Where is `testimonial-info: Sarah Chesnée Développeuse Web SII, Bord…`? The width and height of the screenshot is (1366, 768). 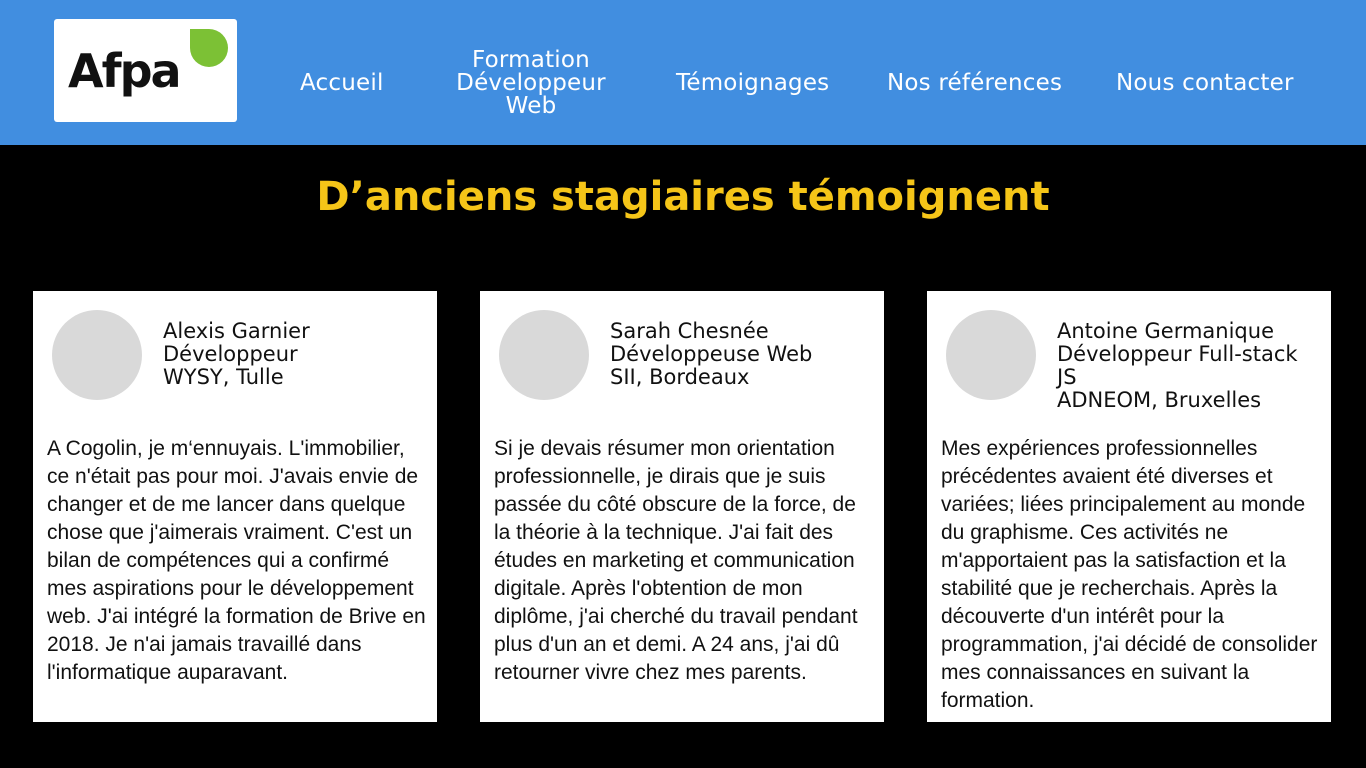
testimonial-info: Sarah Chesnée Développeuse Web SII, Bord… is located at coordinates (741, 354).